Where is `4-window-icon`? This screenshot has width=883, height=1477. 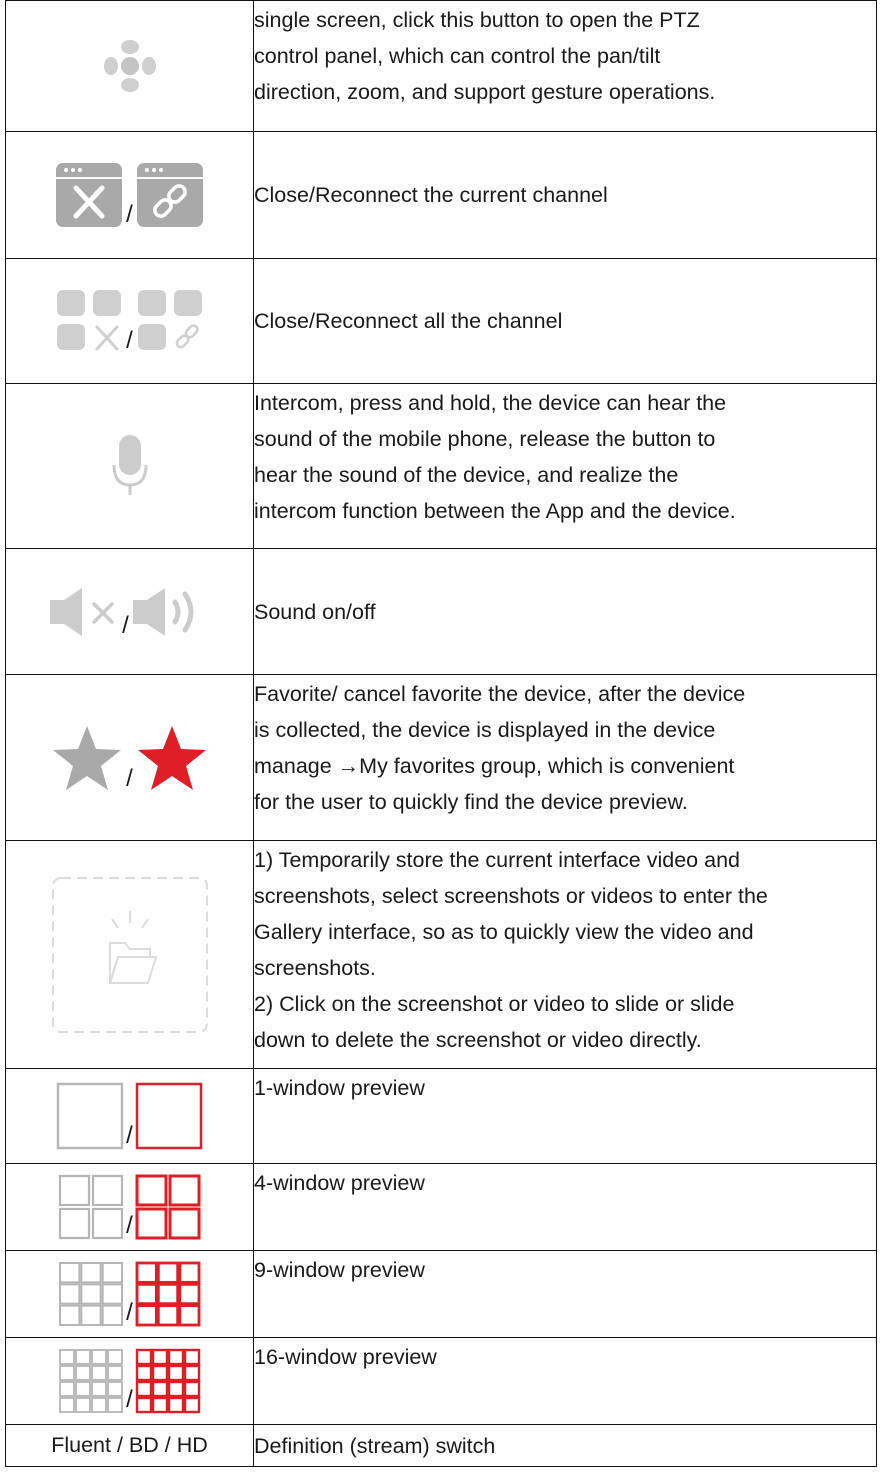 4-window-icon is located at coordinates (91, 1207).